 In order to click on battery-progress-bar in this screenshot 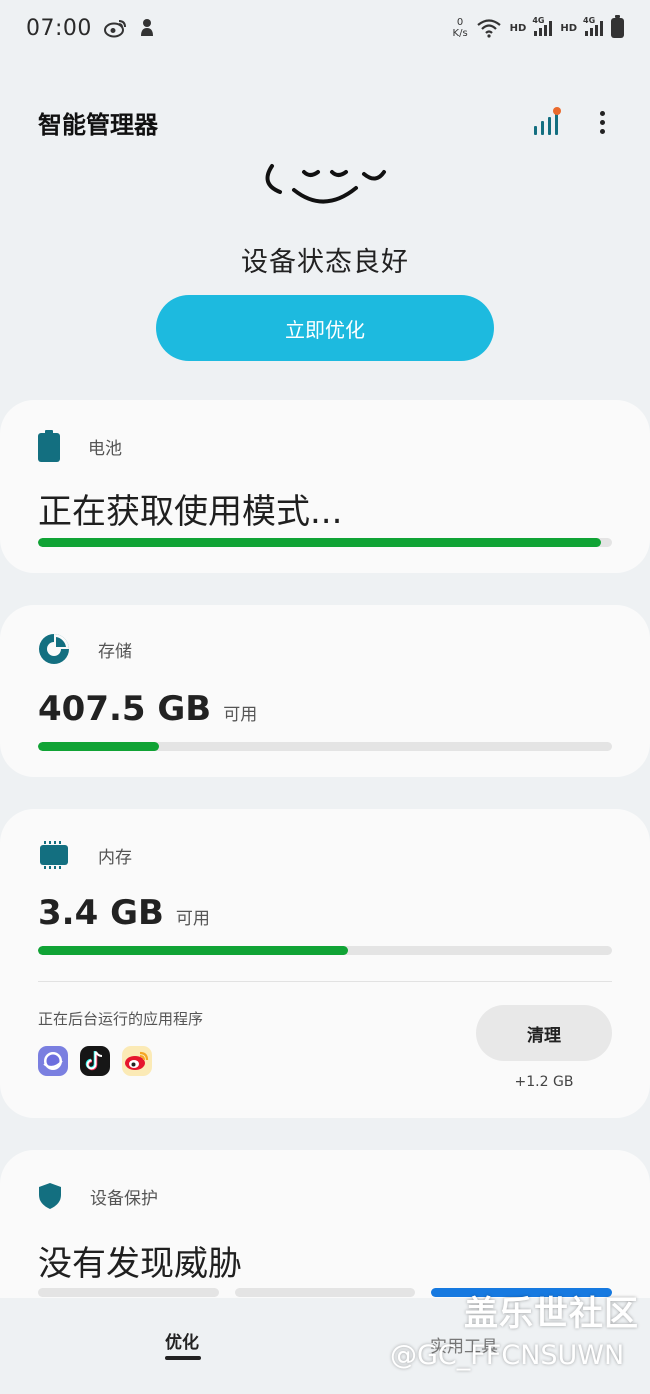, I will do `click(325, 542)`.